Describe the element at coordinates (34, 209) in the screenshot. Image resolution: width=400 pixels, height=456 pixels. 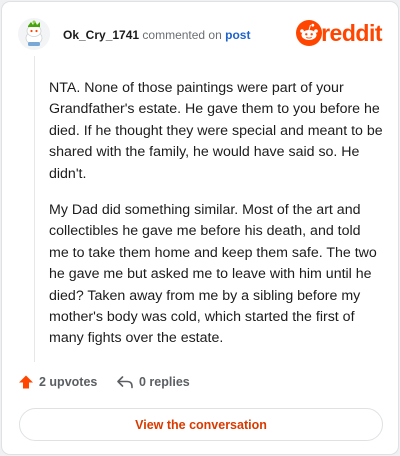
I see `thread-line` at that location.